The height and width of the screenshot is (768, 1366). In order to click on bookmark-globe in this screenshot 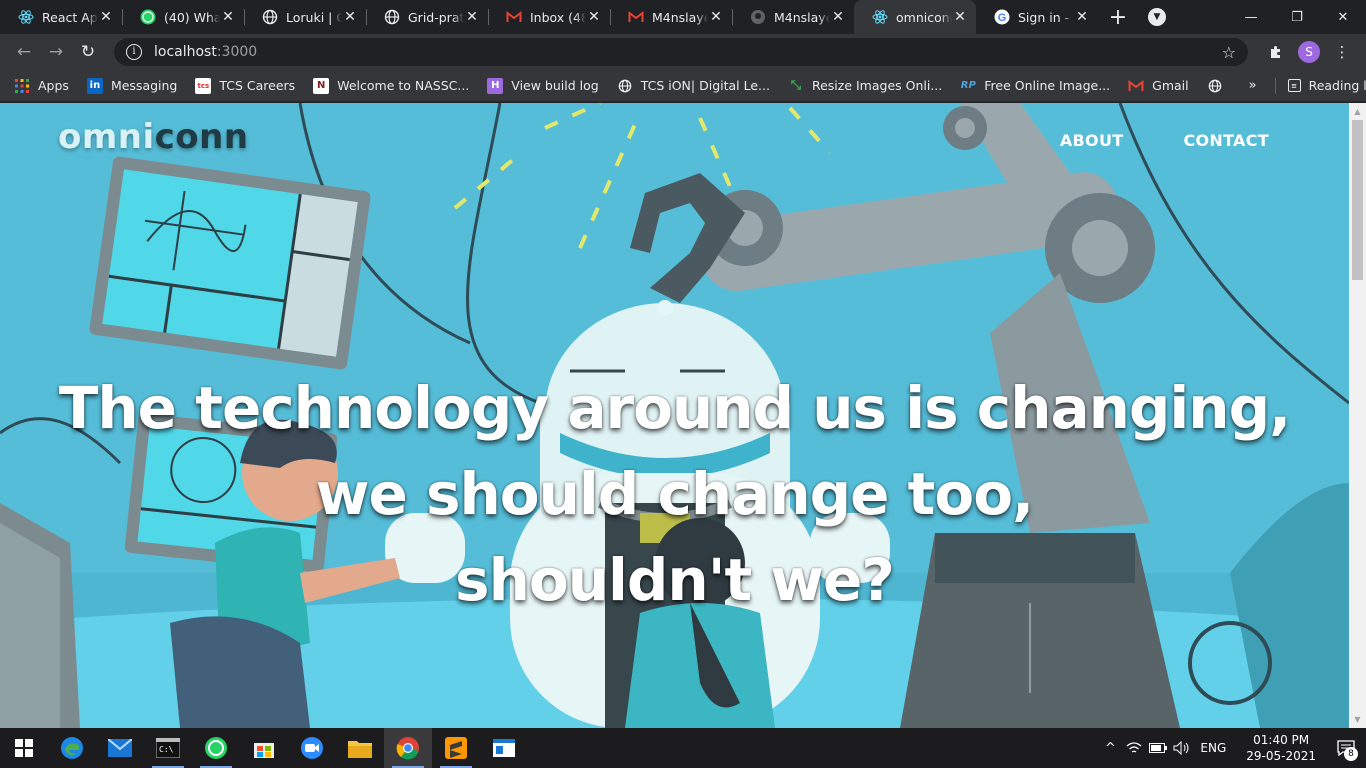, I will do `click(1219, 86)`.